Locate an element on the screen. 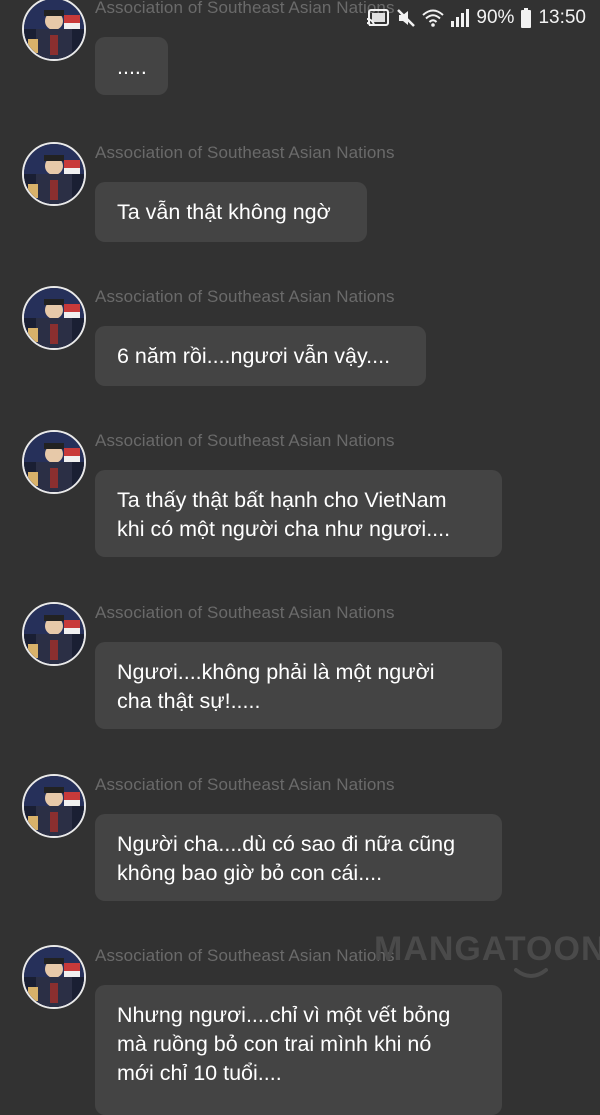 This screenshot has height=1115, width=600. watermark-text: MANGATOON is located at coordinates (487, 949).